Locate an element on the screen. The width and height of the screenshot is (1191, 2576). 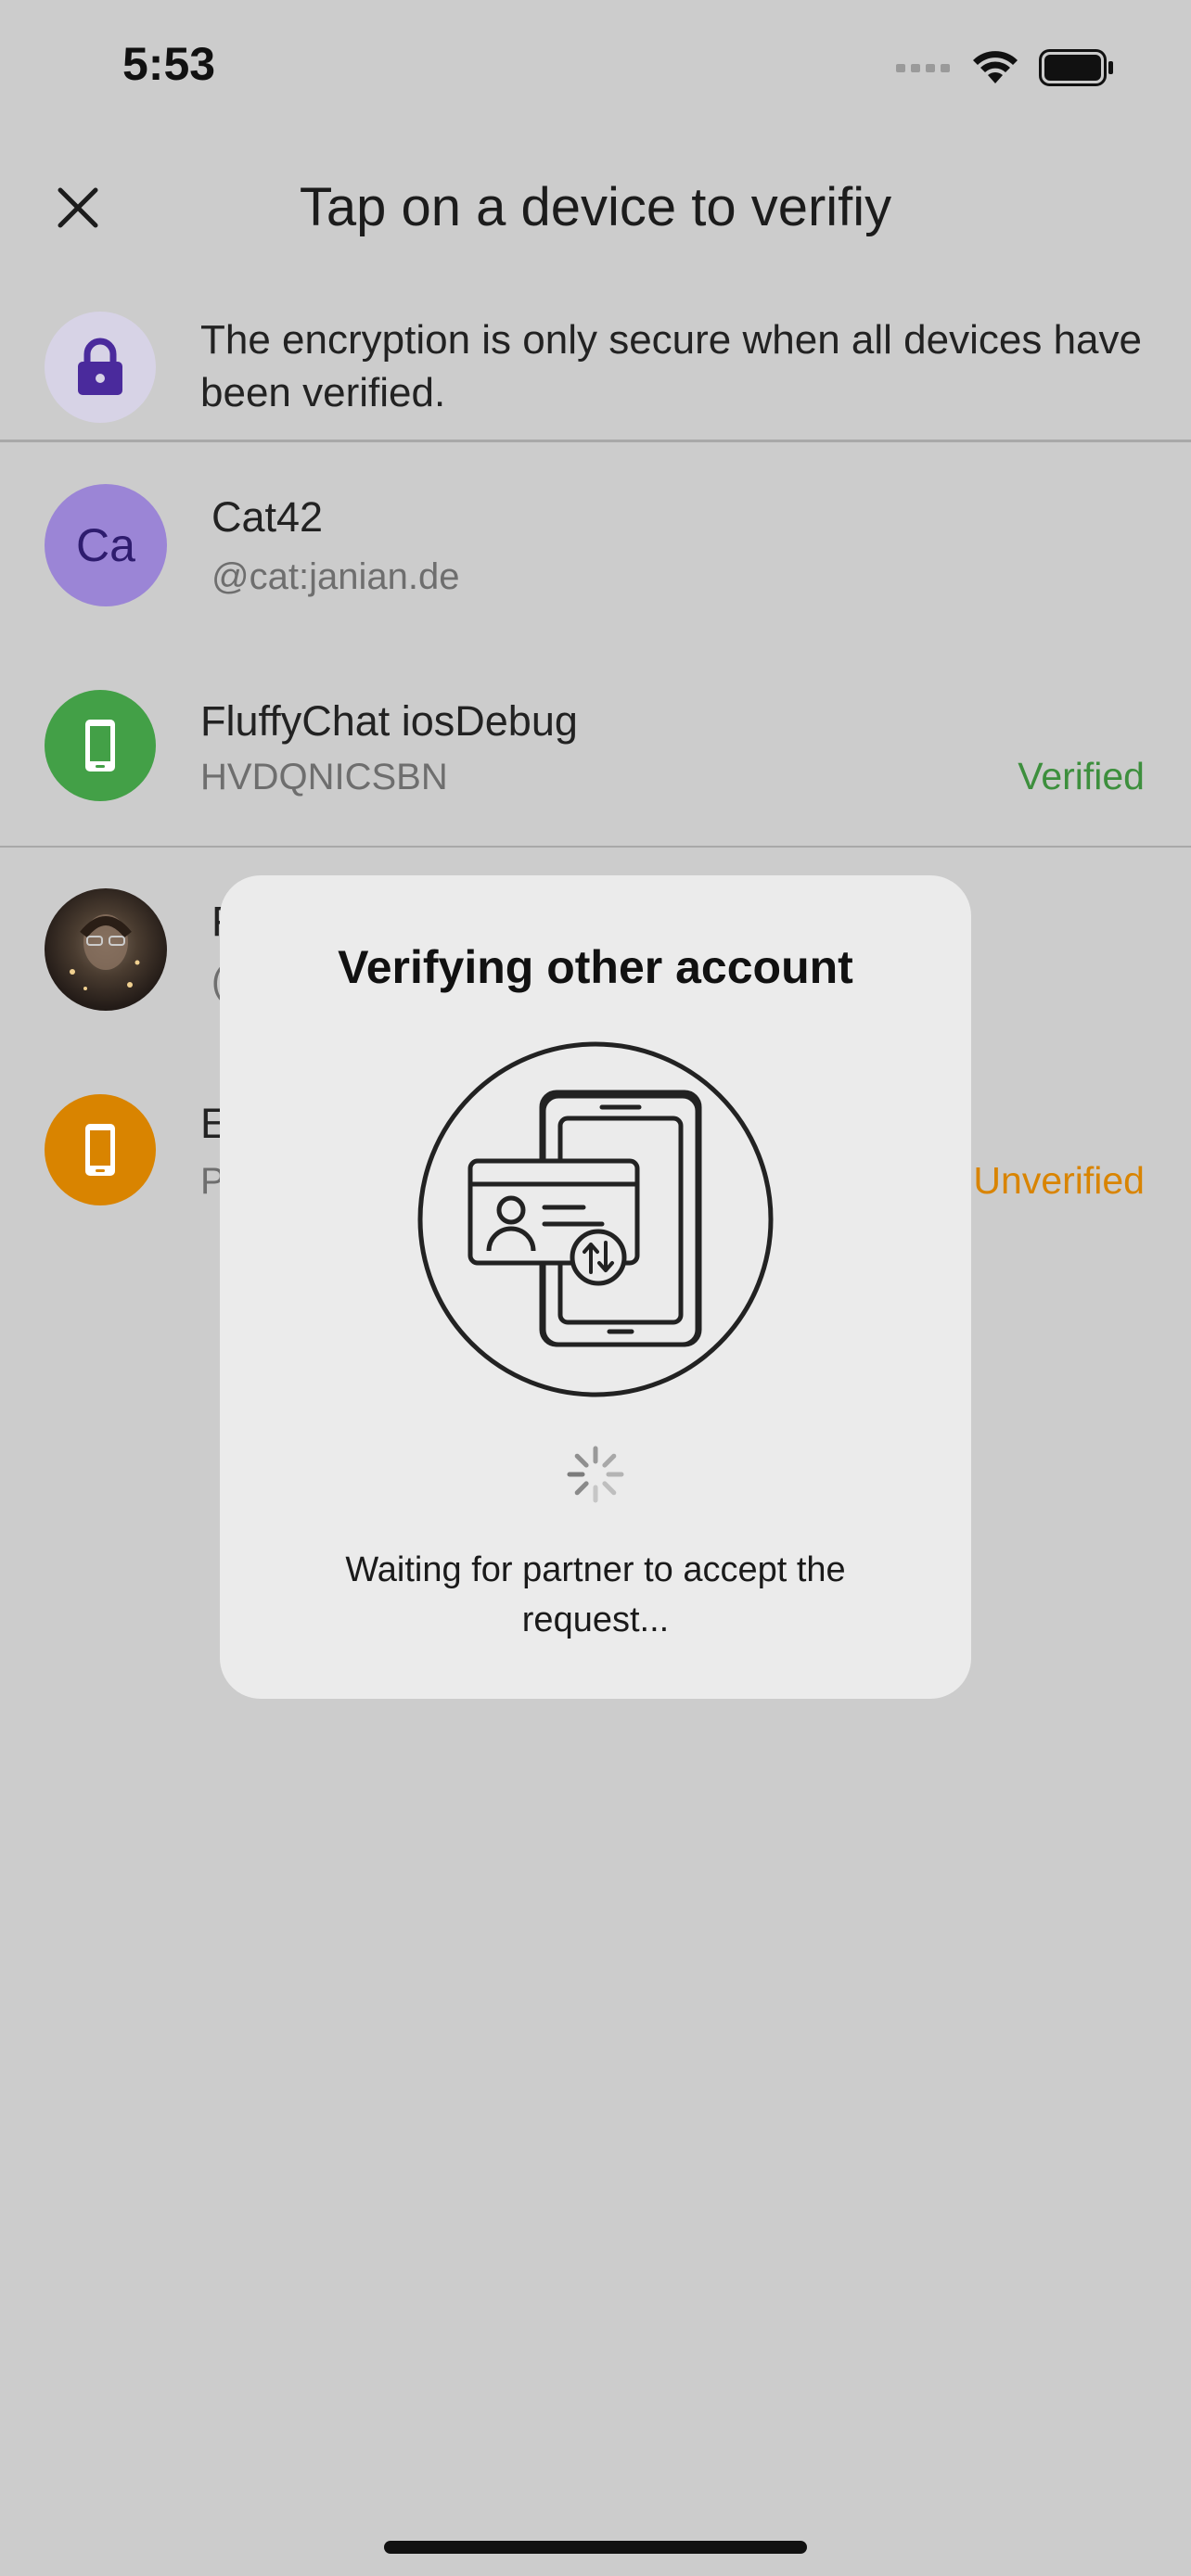
photo-avatar-icon is located at coordinates (105, 952).